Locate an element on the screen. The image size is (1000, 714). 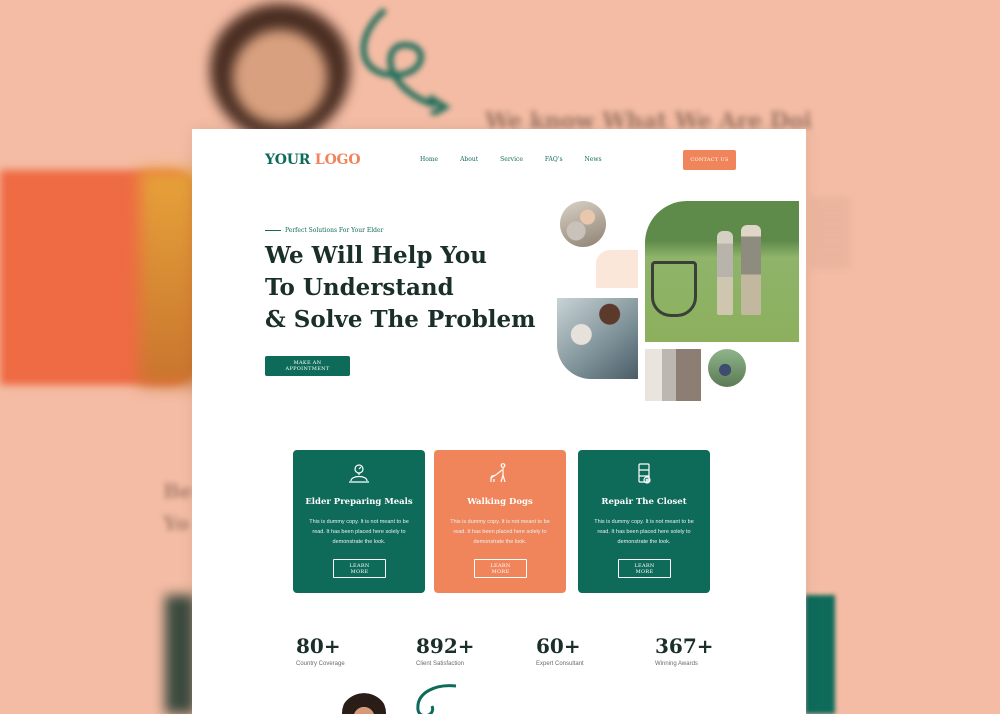
decorative-peach-block is located at coordinates (617, 269).